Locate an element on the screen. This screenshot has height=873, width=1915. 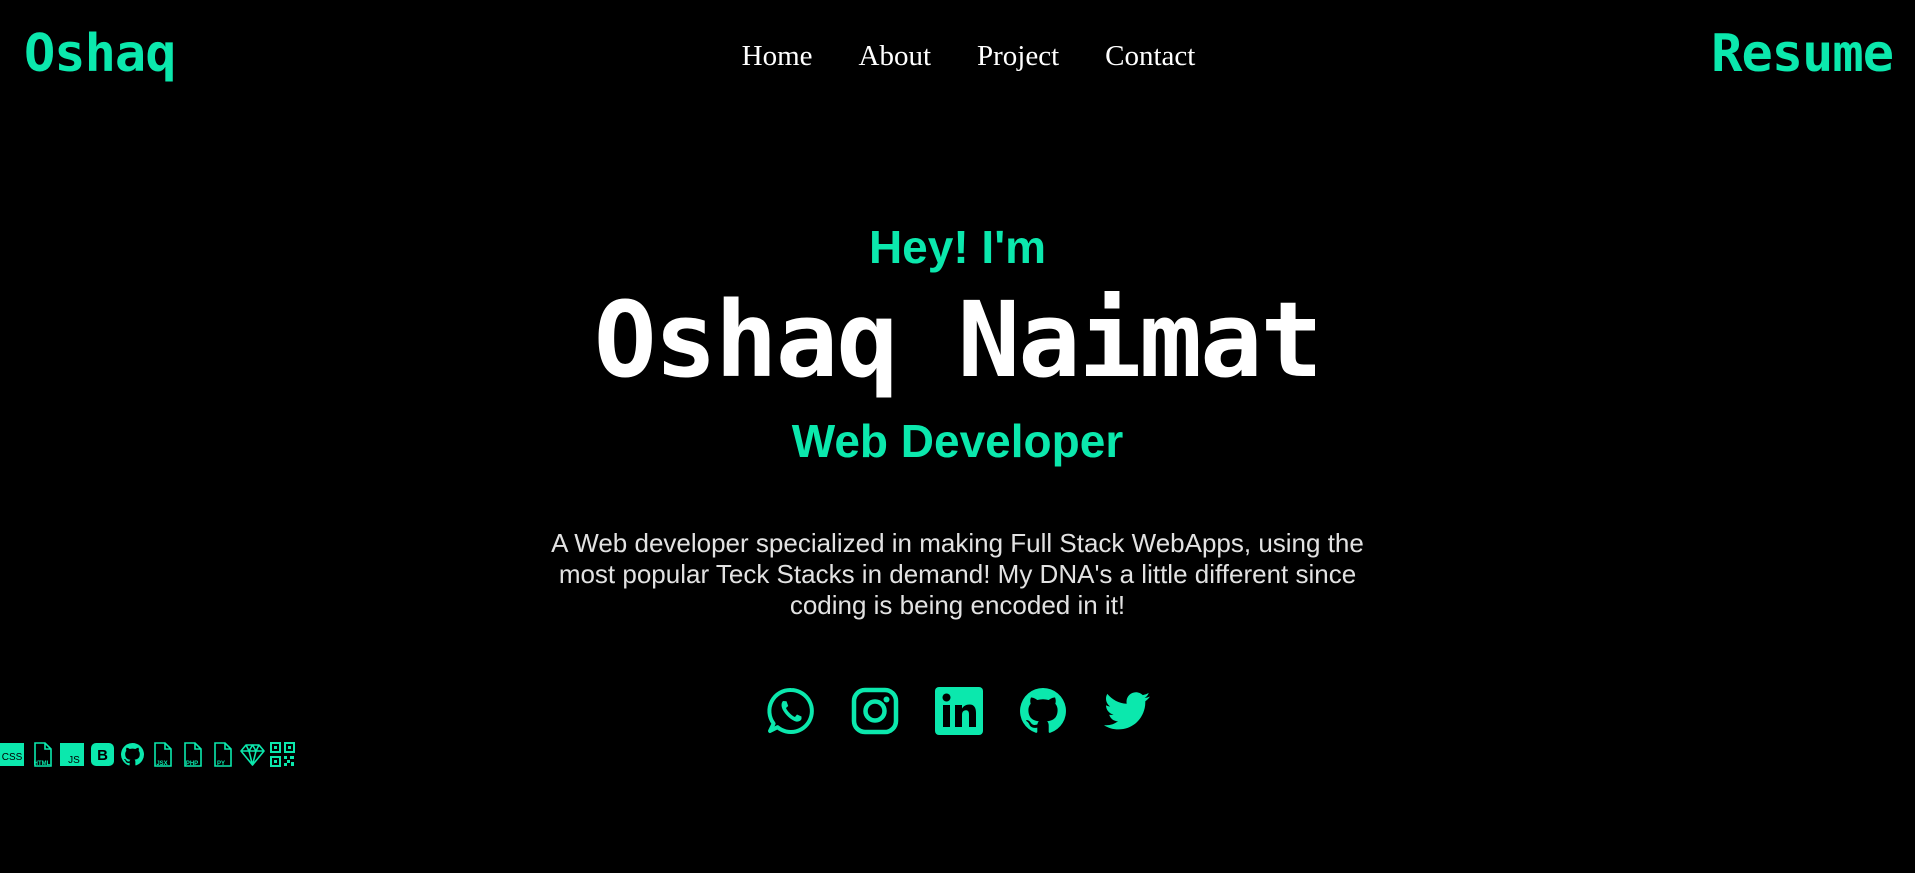
svg-text: HTML is located at coordinates (42, 764).